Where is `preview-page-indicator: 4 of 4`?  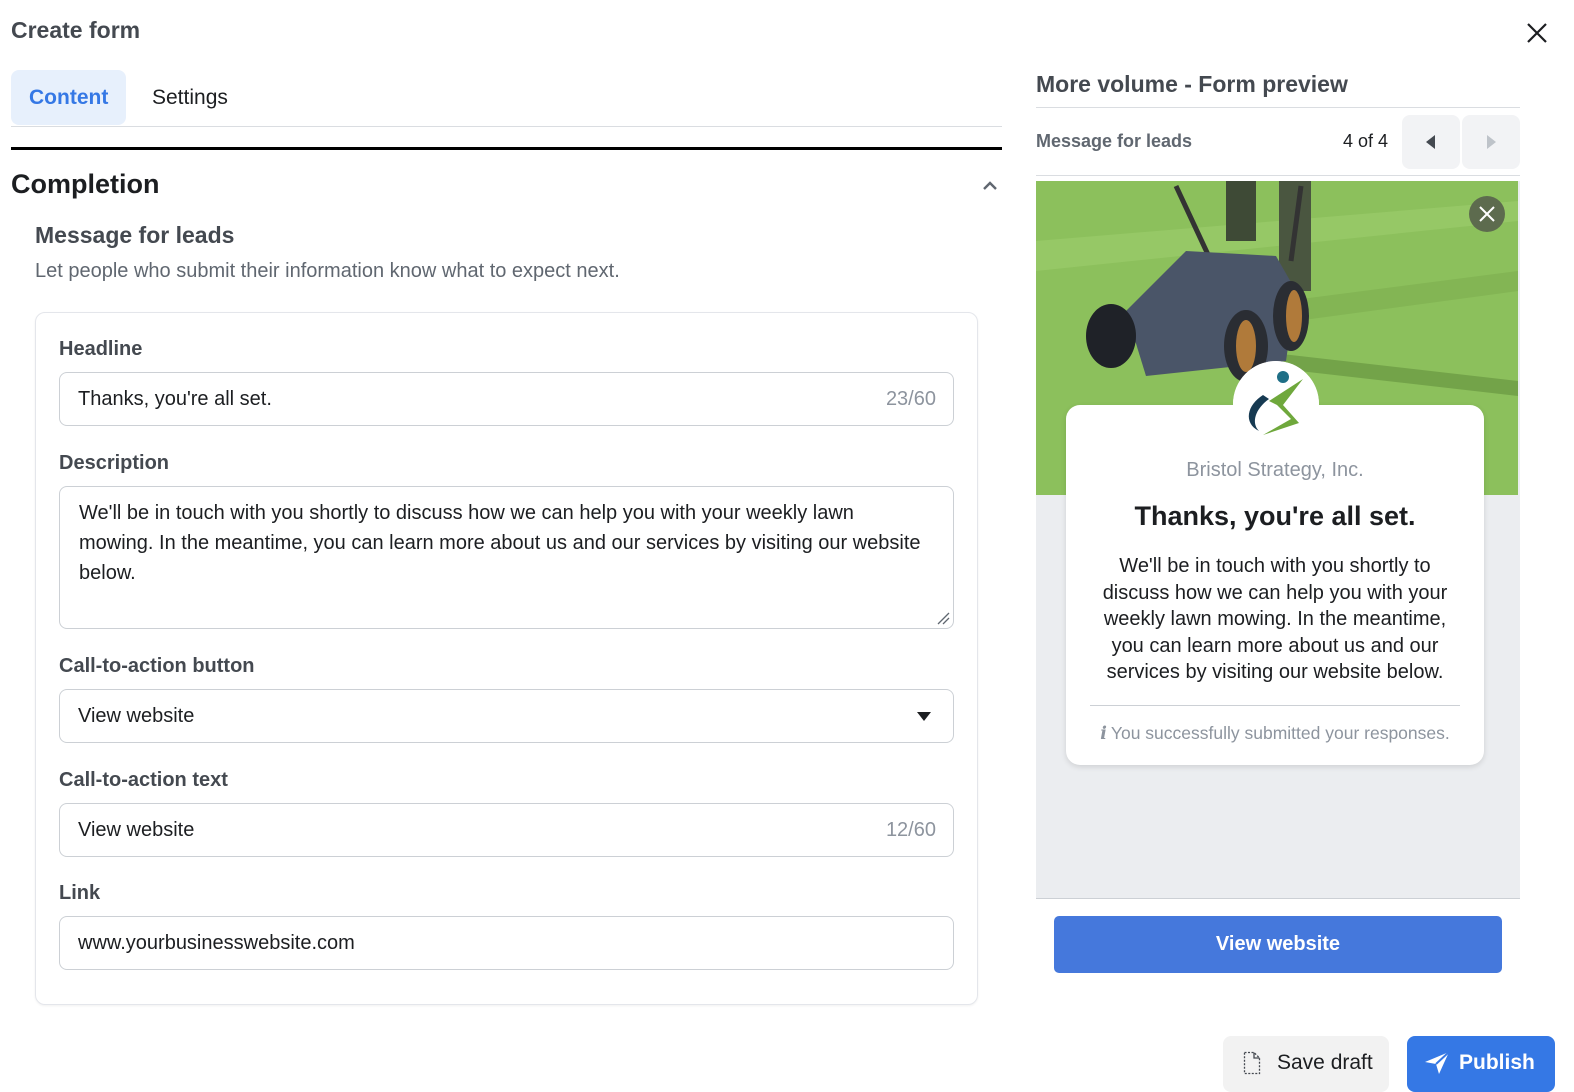 preview-page-indicator: 4 of 4 is located at coordinates (1366, 141).